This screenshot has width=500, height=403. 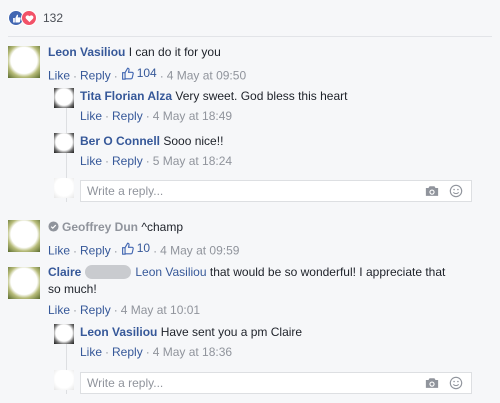 I want to click on like-count-value: 104, so click(x=146, y=73).